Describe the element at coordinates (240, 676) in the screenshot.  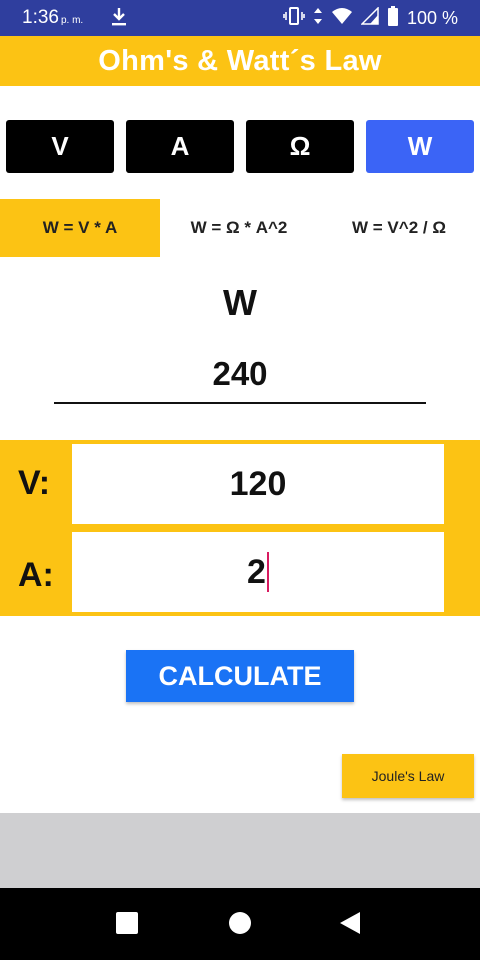
I see `calculate-button: CALCULATE` at that location.